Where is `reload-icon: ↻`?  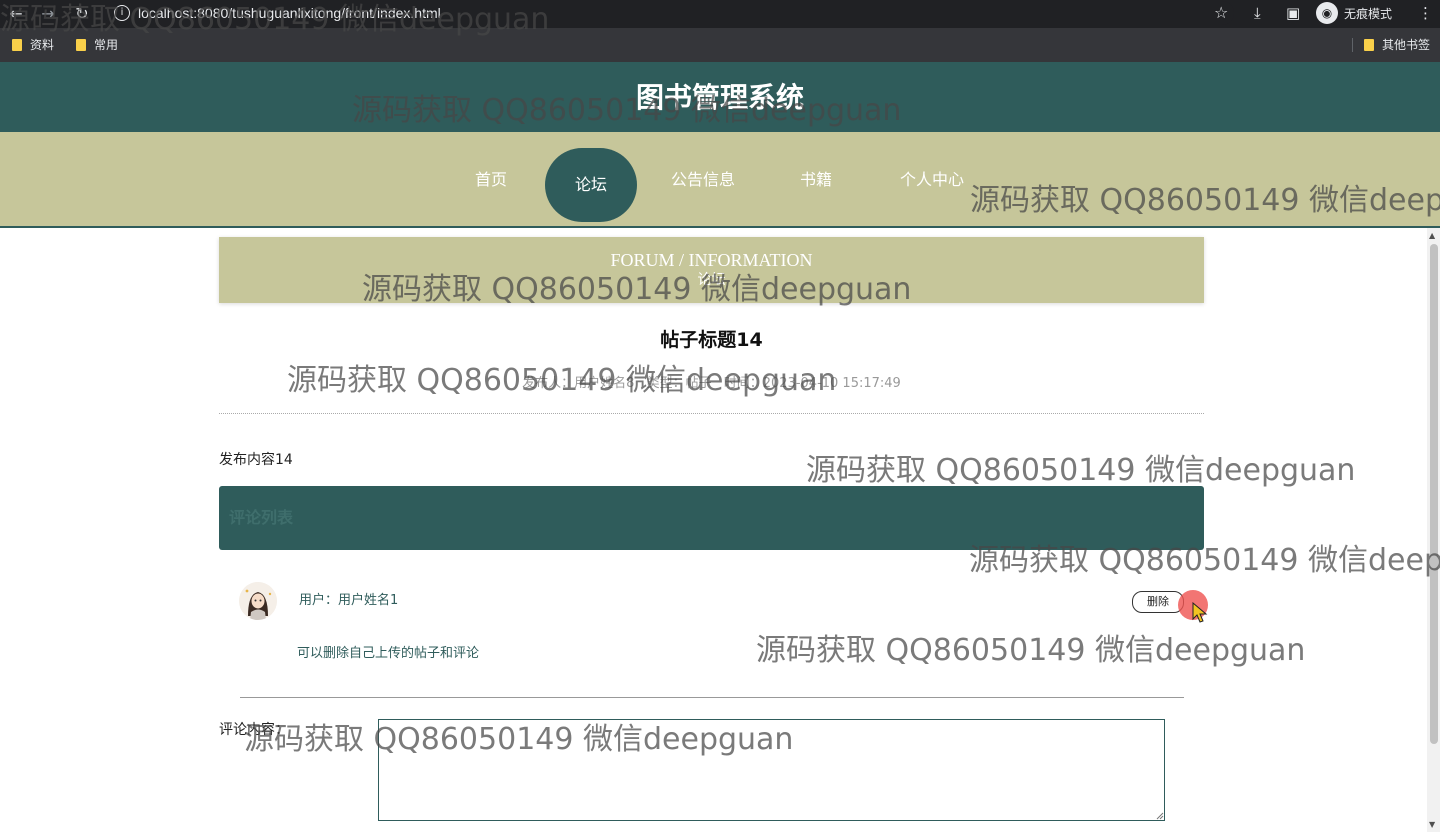
reload-icon: ↻ is located at coordinates (82, 14).